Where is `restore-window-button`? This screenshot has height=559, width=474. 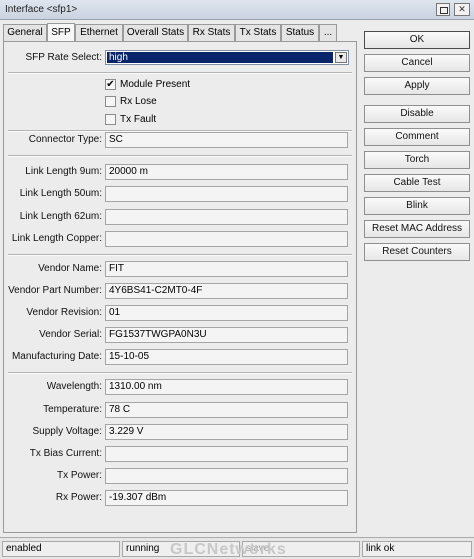 restore-window-button is located at coordinates (443, 9).